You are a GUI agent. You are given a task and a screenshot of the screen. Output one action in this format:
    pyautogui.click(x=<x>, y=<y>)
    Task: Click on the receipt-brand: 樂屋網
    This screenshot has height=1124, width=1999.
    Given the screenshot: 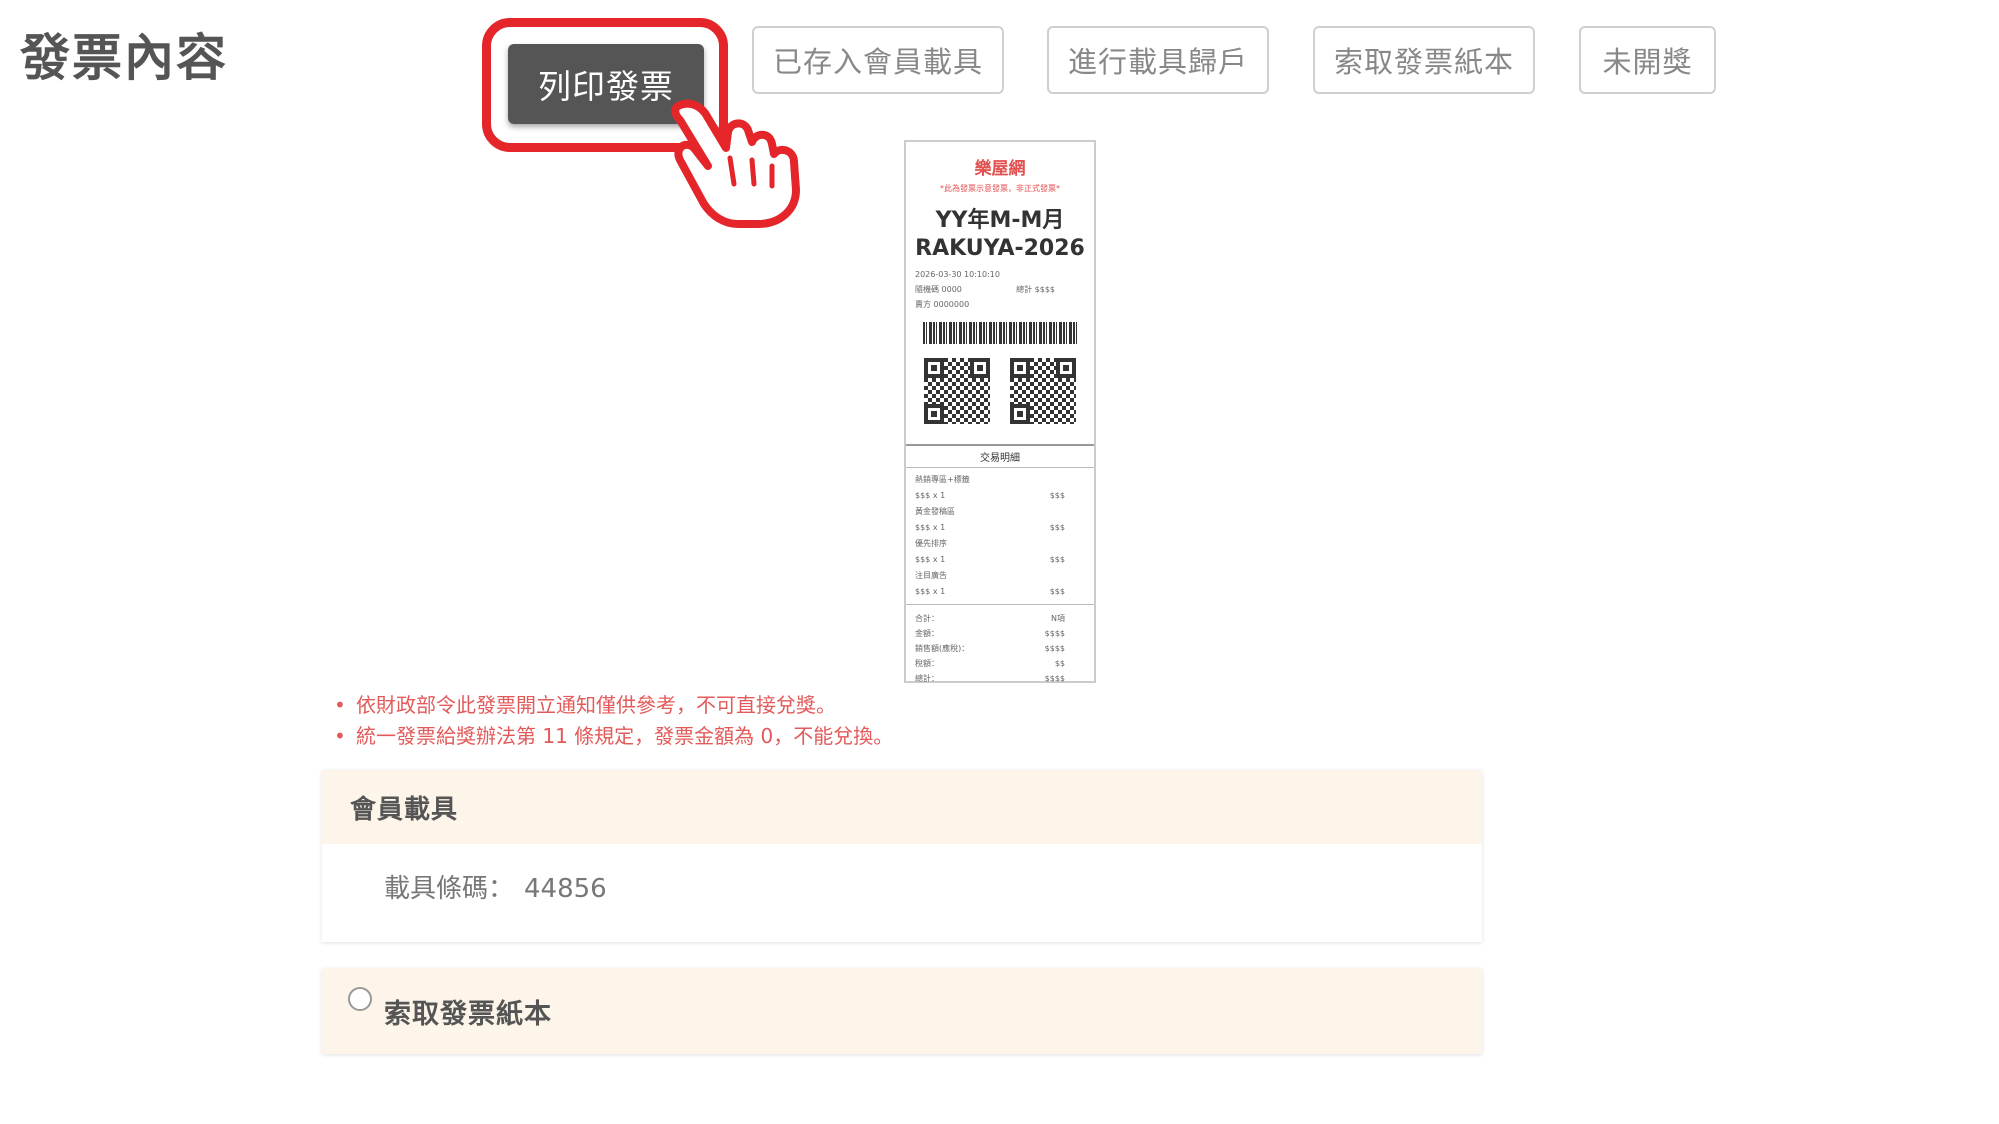 What is the action you would take?
    pyautogui.click(x=1000, y=169)
    